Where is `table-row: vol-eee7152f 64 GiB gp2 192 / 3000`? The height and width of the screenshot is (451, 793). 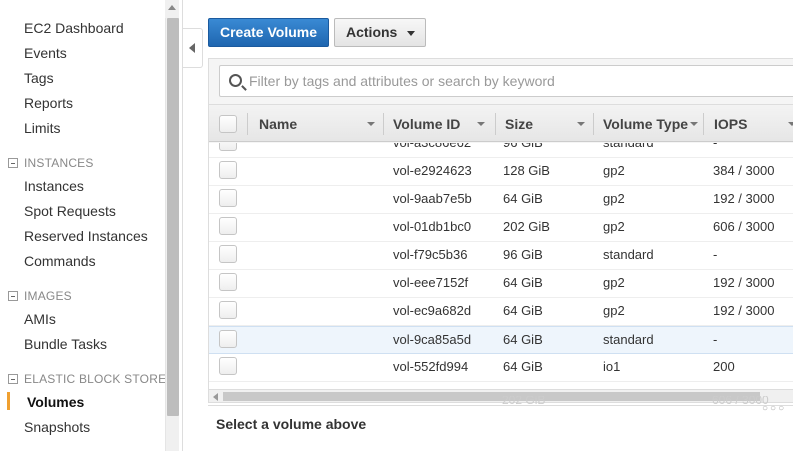
table-row: vol-eee7152f 64 GiB gp2 192 / 3000 is located at coordinates (501, 284).